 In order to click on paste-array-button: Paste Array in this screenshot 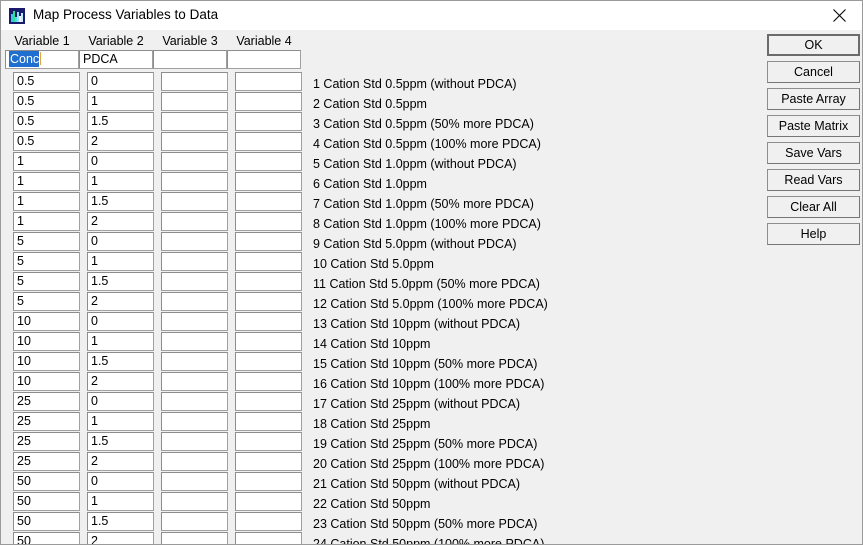, I will do `click(813, 99)`.